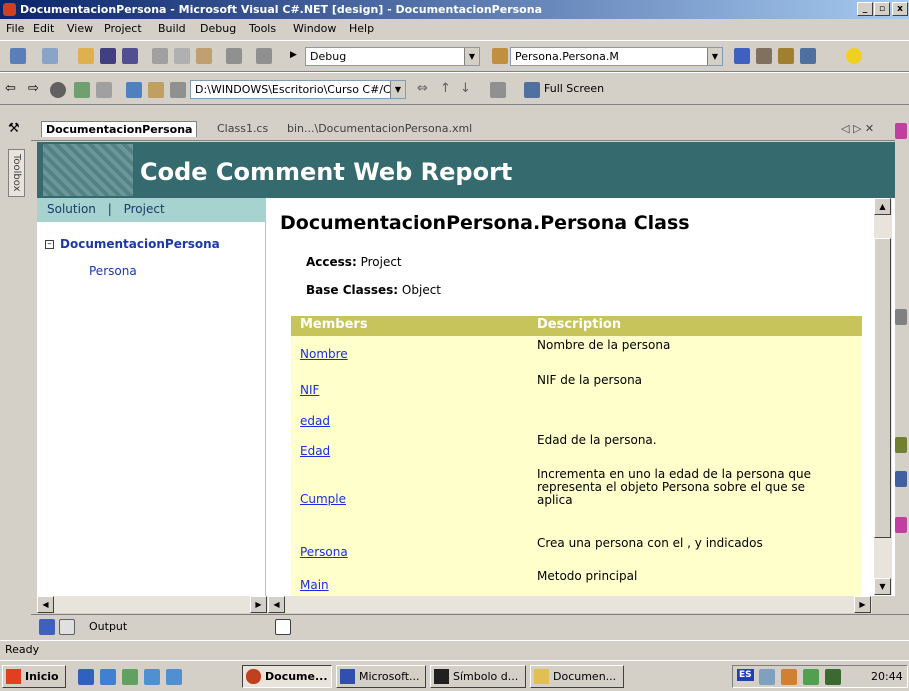 Image resolution: width=909 pixels, height=691 pixels. What do you see at coordinates (901, 317) in the screenshot?
I see `properties-dock-icon` at bounding box center [901, 317].